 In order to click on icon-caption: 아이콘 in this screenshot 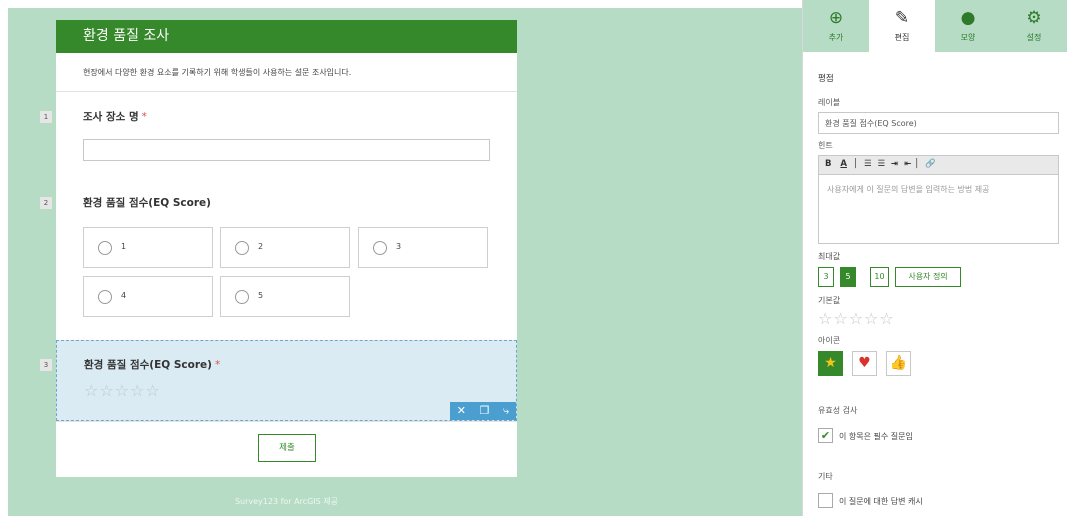, I will do `click(829, 340)`.